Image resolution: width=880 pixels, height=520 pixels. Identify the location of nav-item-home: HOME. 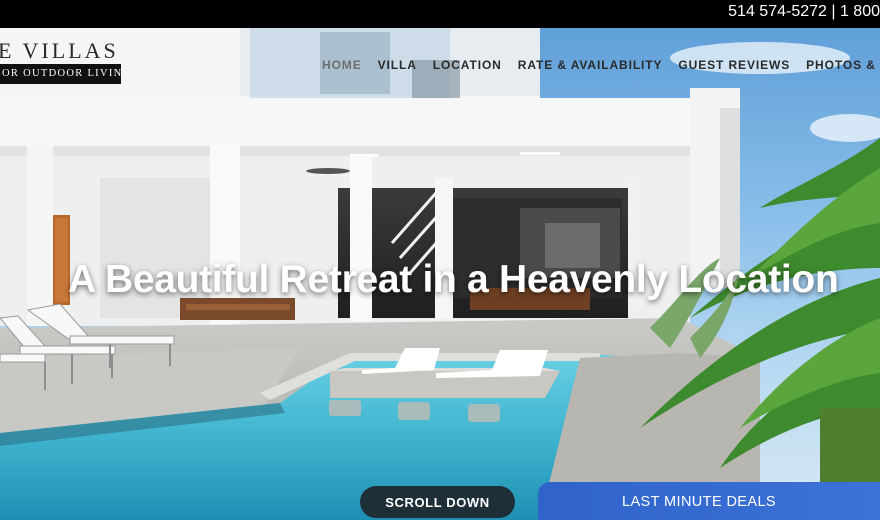
(342, 65).